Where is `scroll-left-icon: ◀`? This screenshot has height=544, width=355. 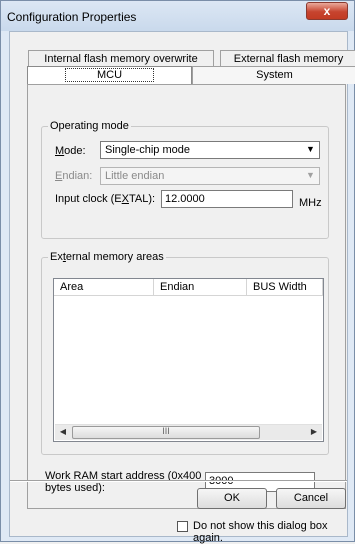 scroll-left-icon: ◀ is located at coordinates (63, 432).